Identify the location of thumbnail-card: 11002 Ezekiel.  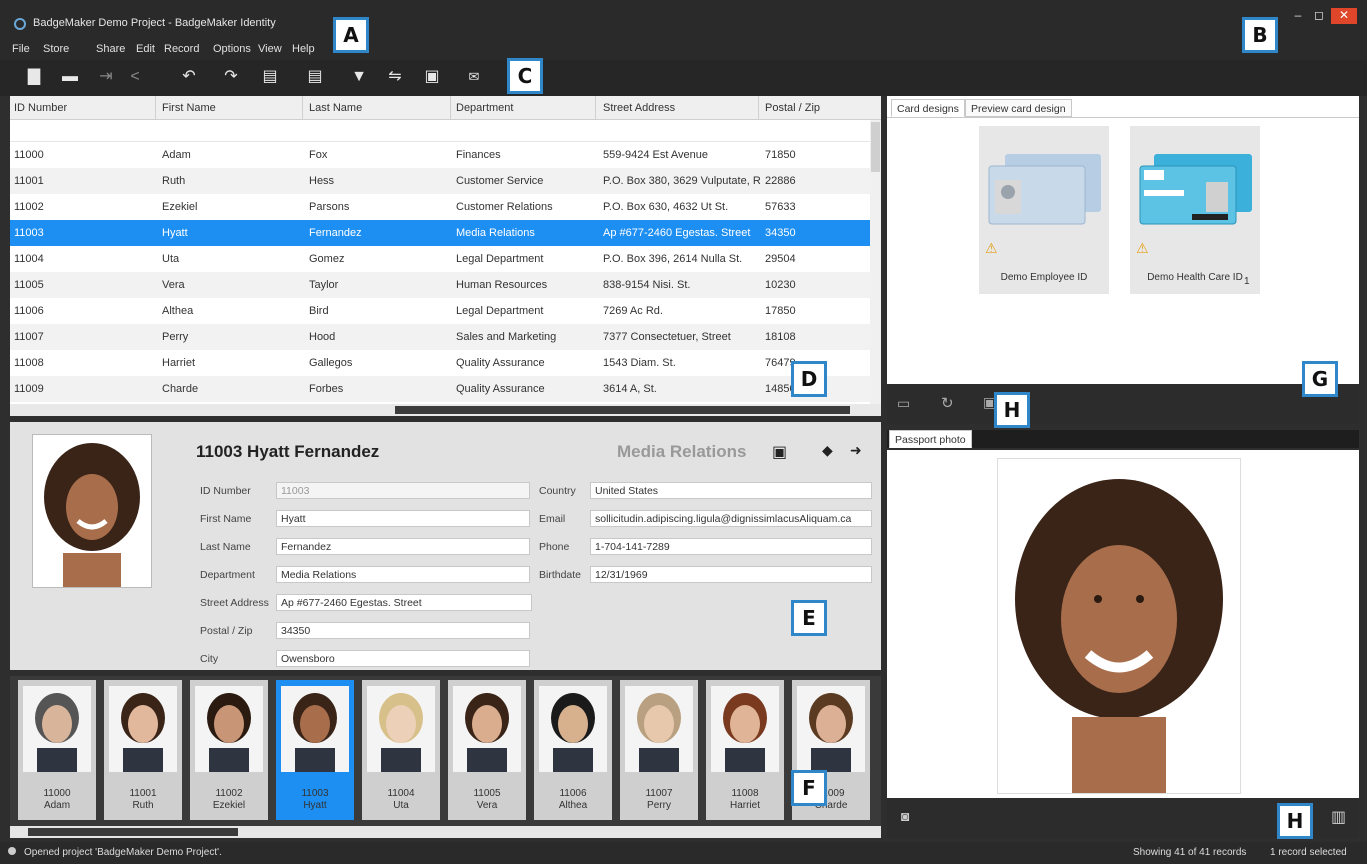
(229, 750).